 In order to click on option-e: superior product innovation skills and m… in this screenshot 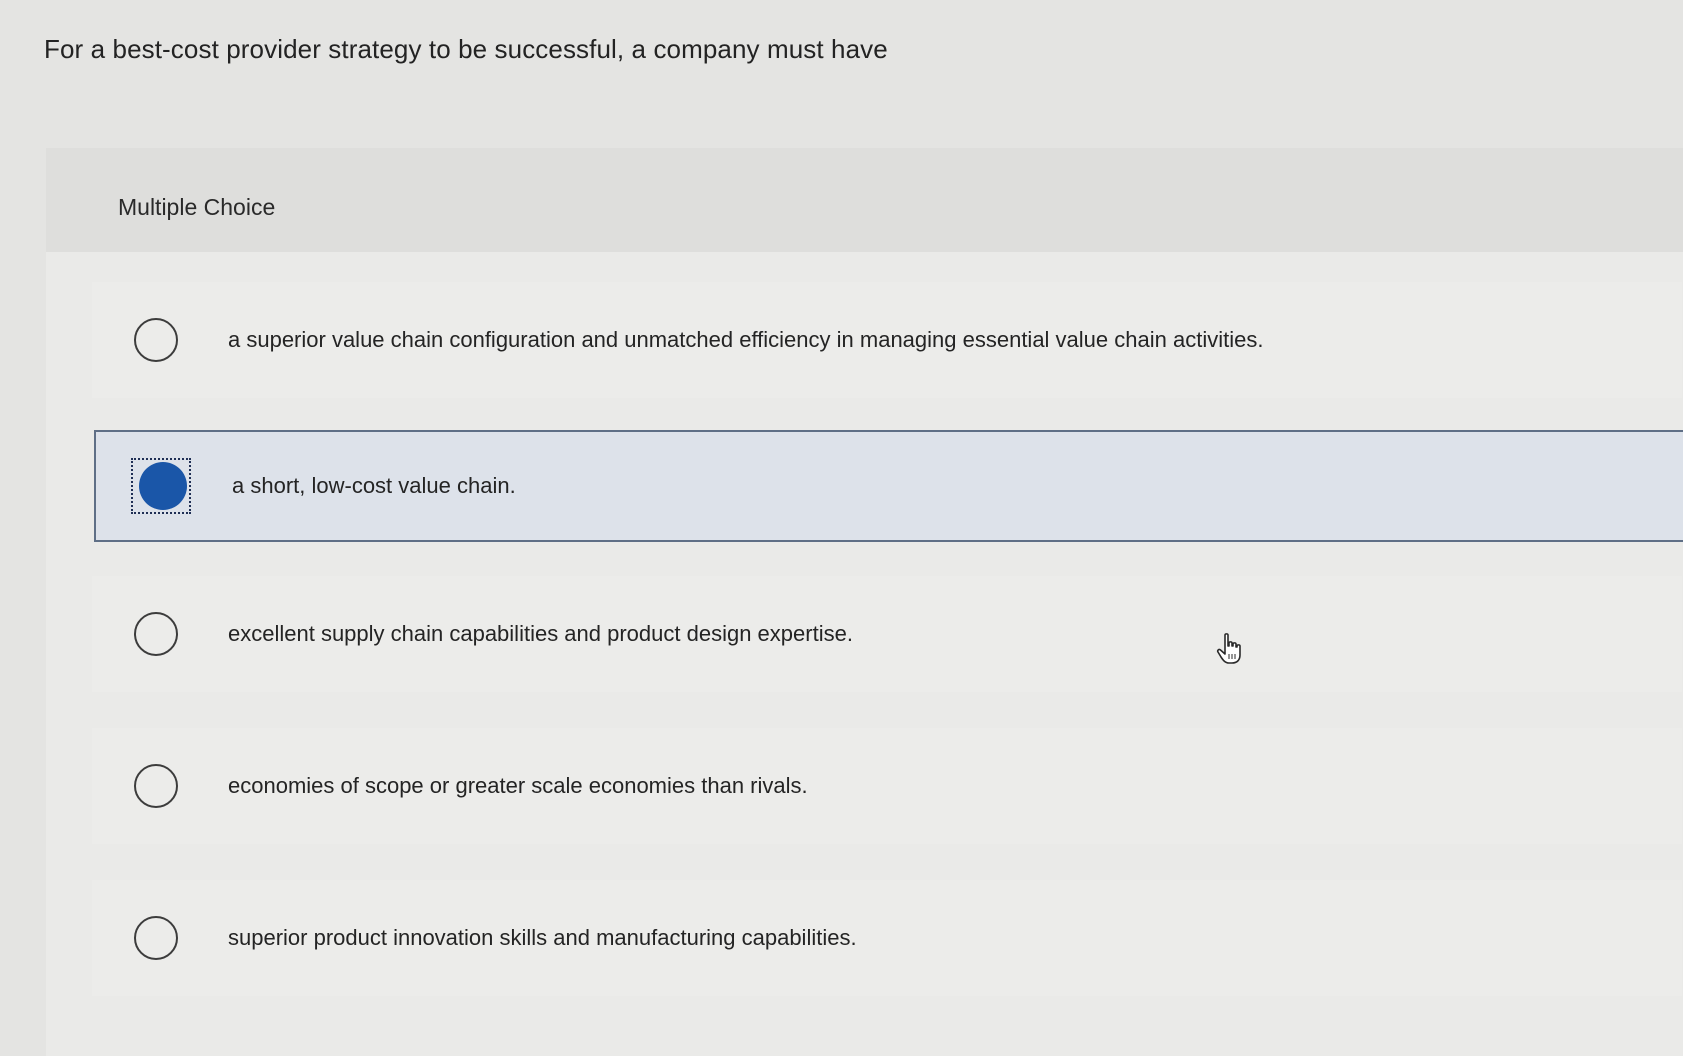, I will do `click(887, 938)`.